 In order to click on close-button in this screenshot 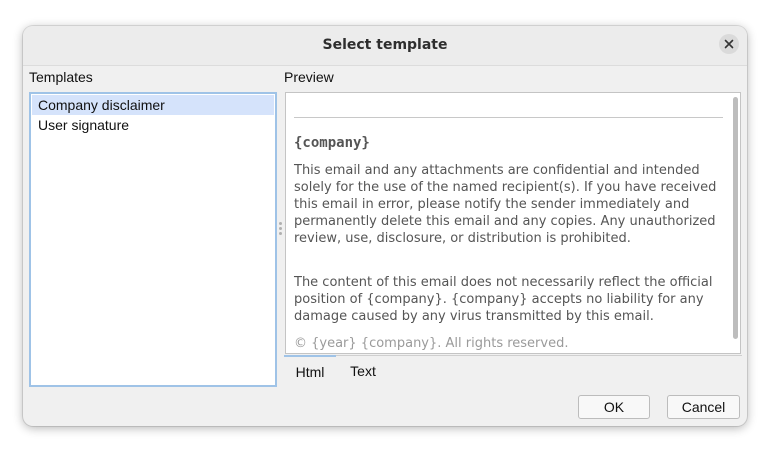, I will do `click(729, 44)`.